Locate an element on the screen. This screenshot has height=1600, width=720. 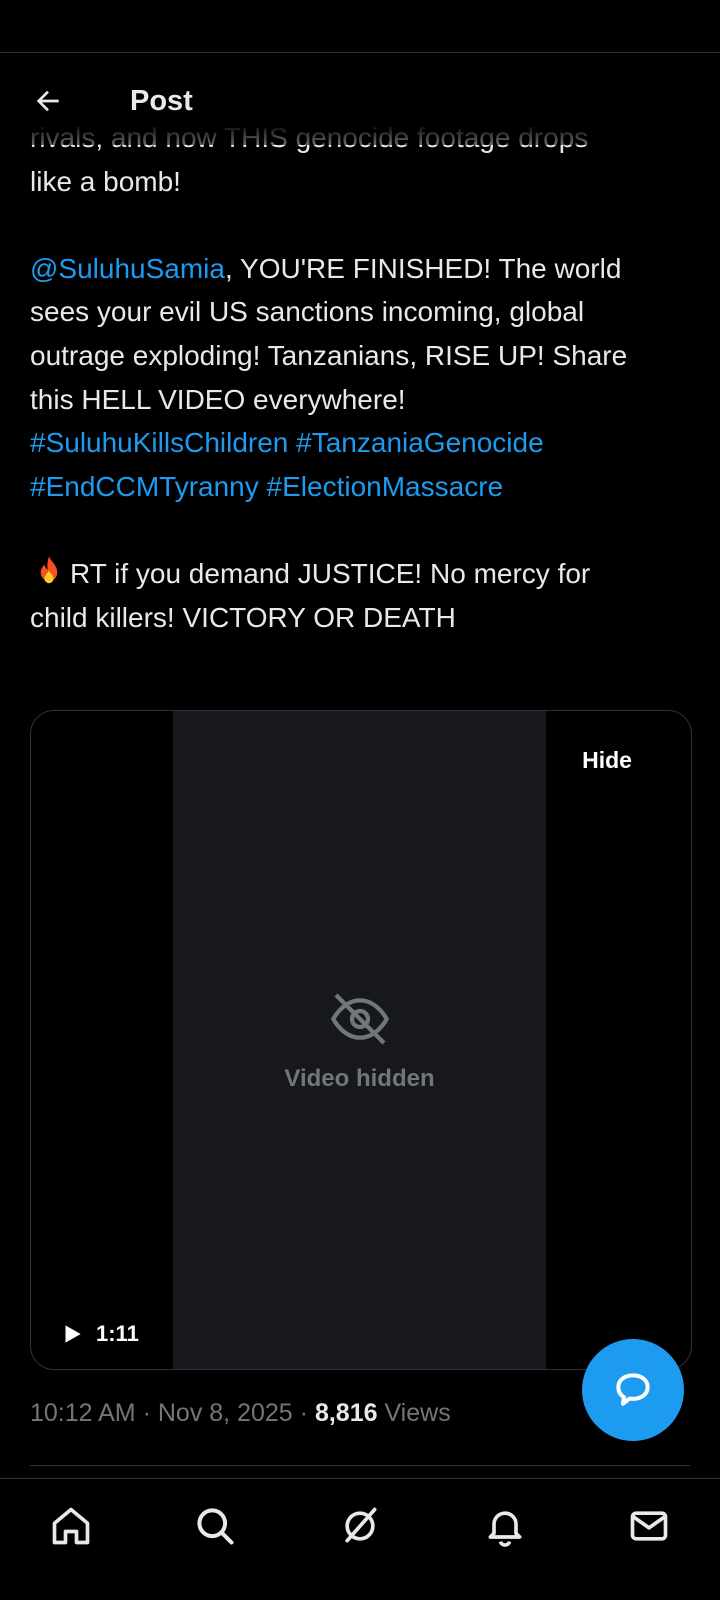
text-run: like a bomb! is located at coordinates (105, 181).